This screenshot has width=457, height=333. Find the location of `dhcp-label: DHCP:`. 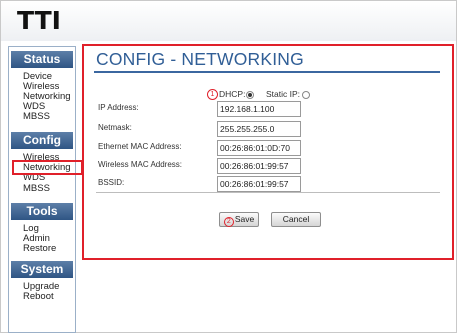

dhcp-label: DHCP: is located at coordinates (232, 94).